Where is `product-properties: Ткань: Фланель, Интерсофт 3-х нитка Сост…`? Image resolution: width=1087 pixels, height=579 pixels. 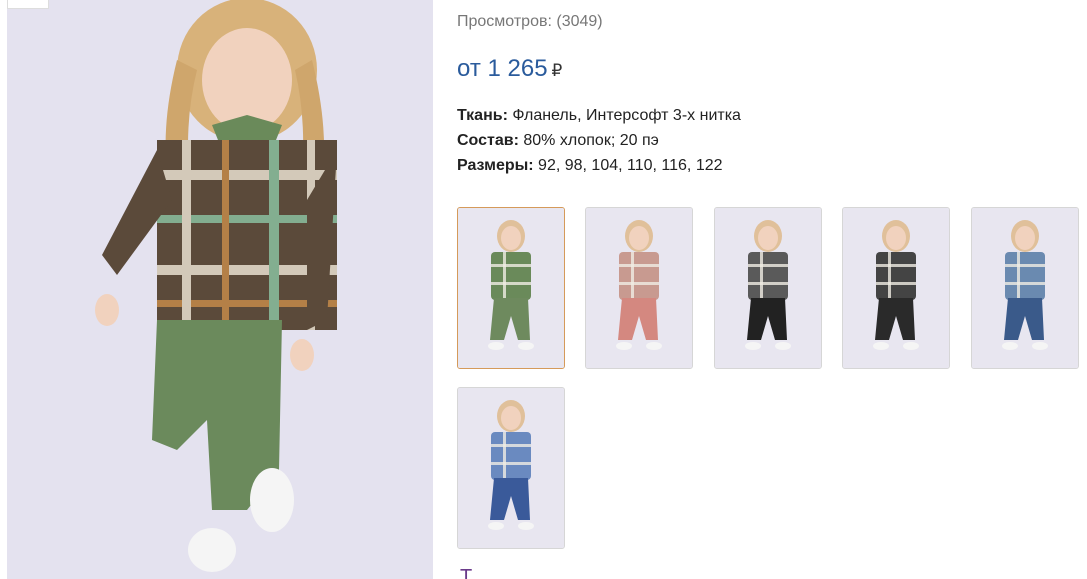
product-properties: Ткань: Фланель, Интерсофт 3-х нитка Сост… is located at coordinates (599, 140).